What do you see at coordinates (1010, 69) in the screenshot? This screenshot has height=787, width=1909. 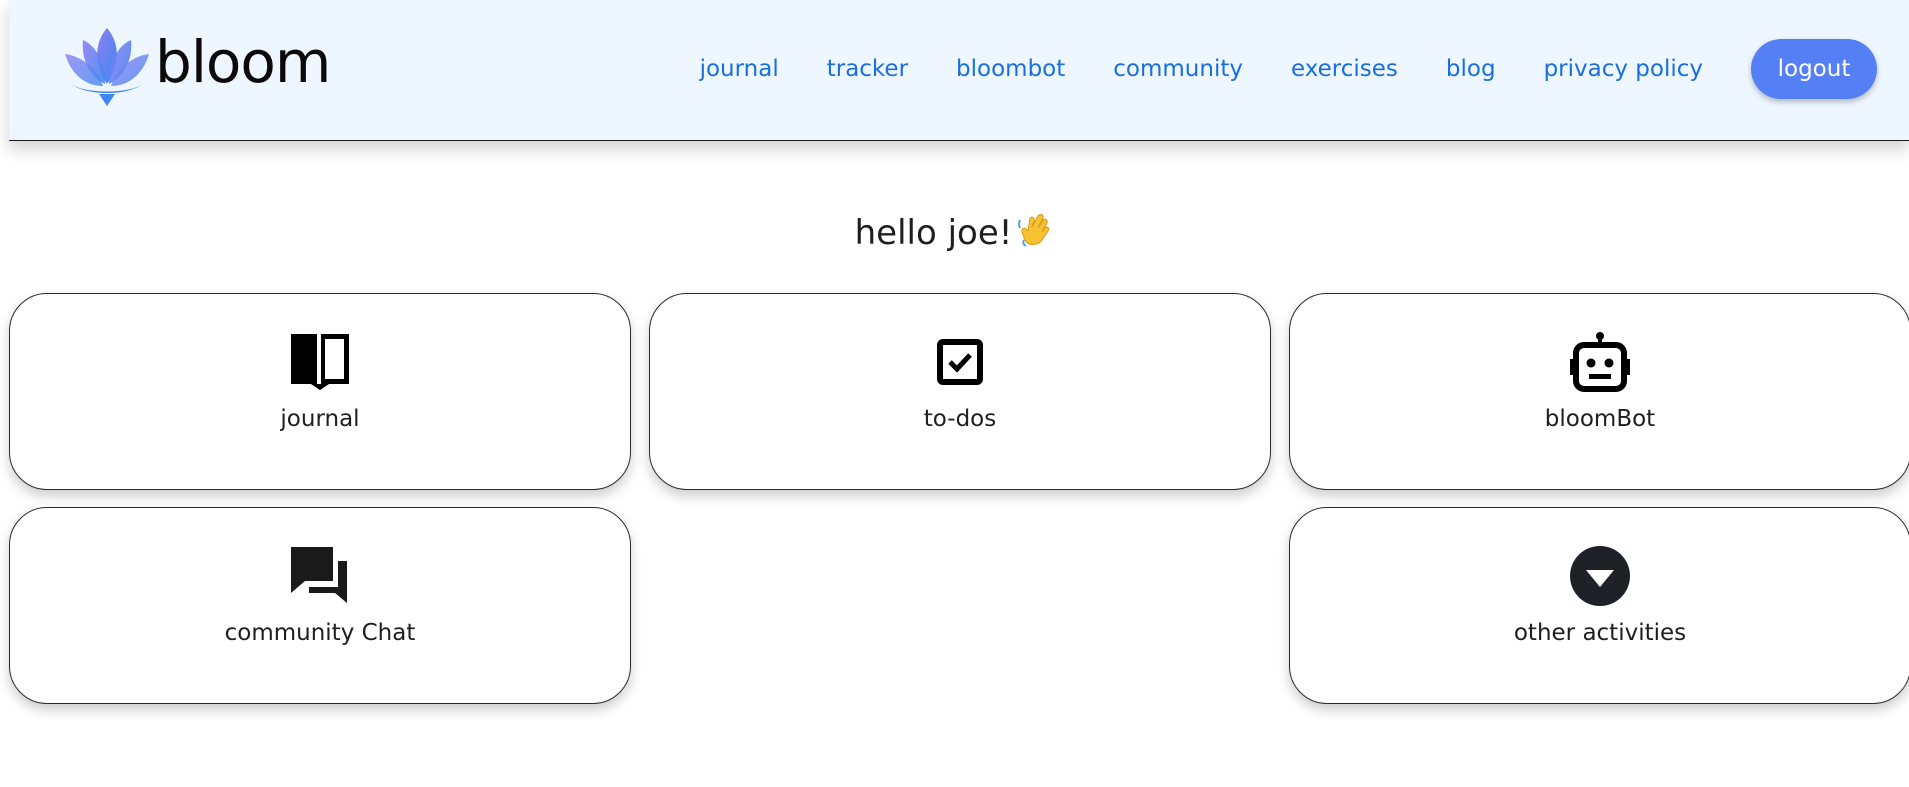 I see `nav-link-bloombot: bloombot` at bounding box center [1010, 69].